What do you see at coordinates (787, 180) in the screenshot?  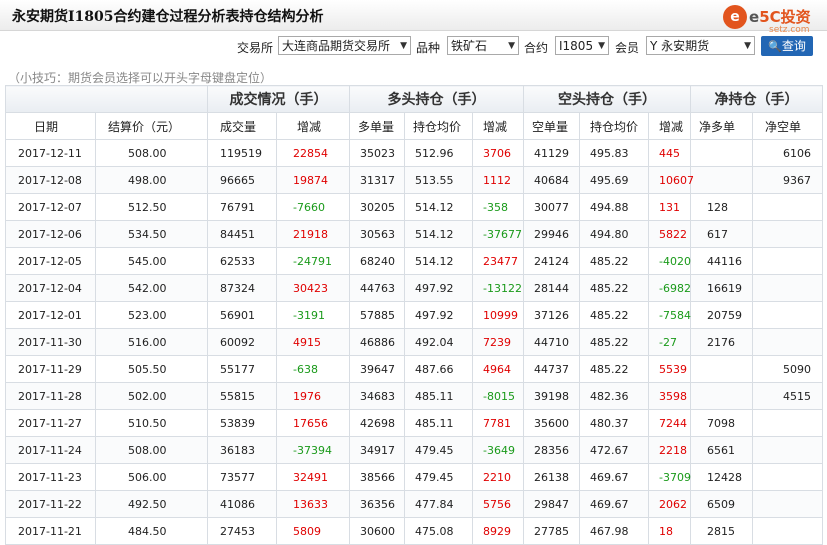 I see `cell-net-short: 9367` at bounding box center [787, 180].